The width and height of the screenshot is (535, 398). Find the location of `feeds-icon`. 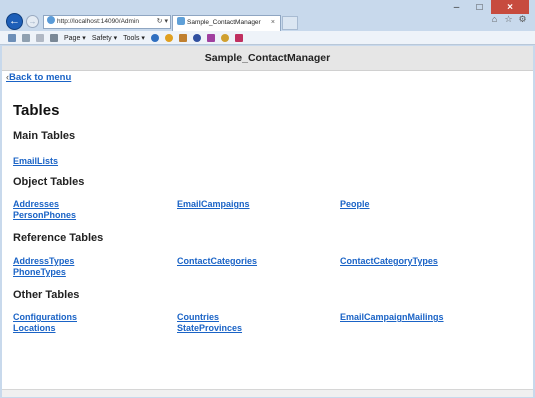

feeds-icon is located at coordinates (26, 37).